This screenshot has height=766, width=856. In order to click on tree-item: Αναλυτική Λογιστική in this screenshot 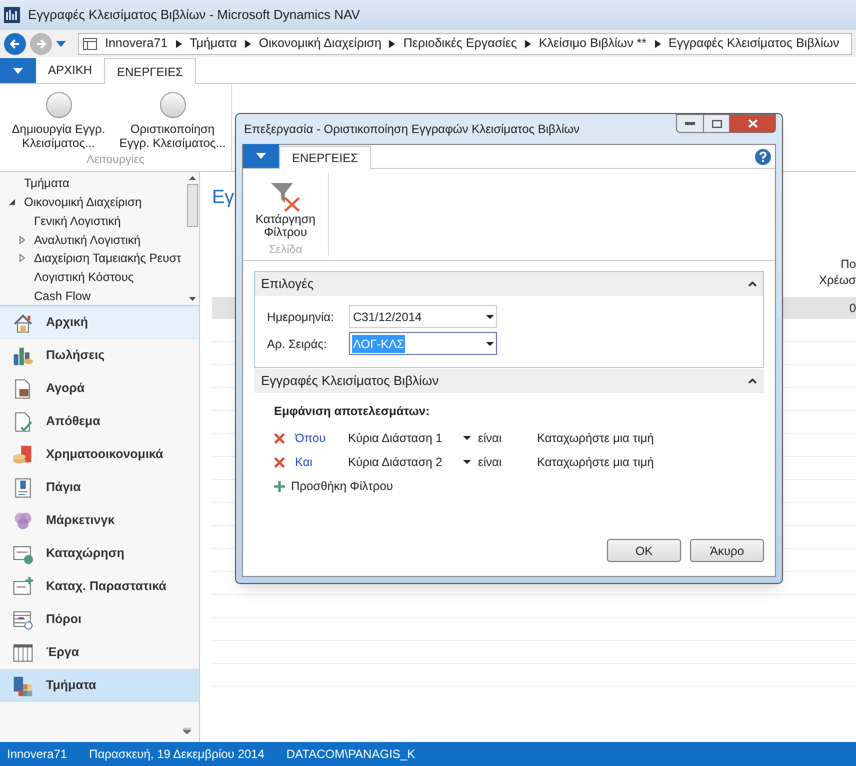, I will do `click(87, 239)`.